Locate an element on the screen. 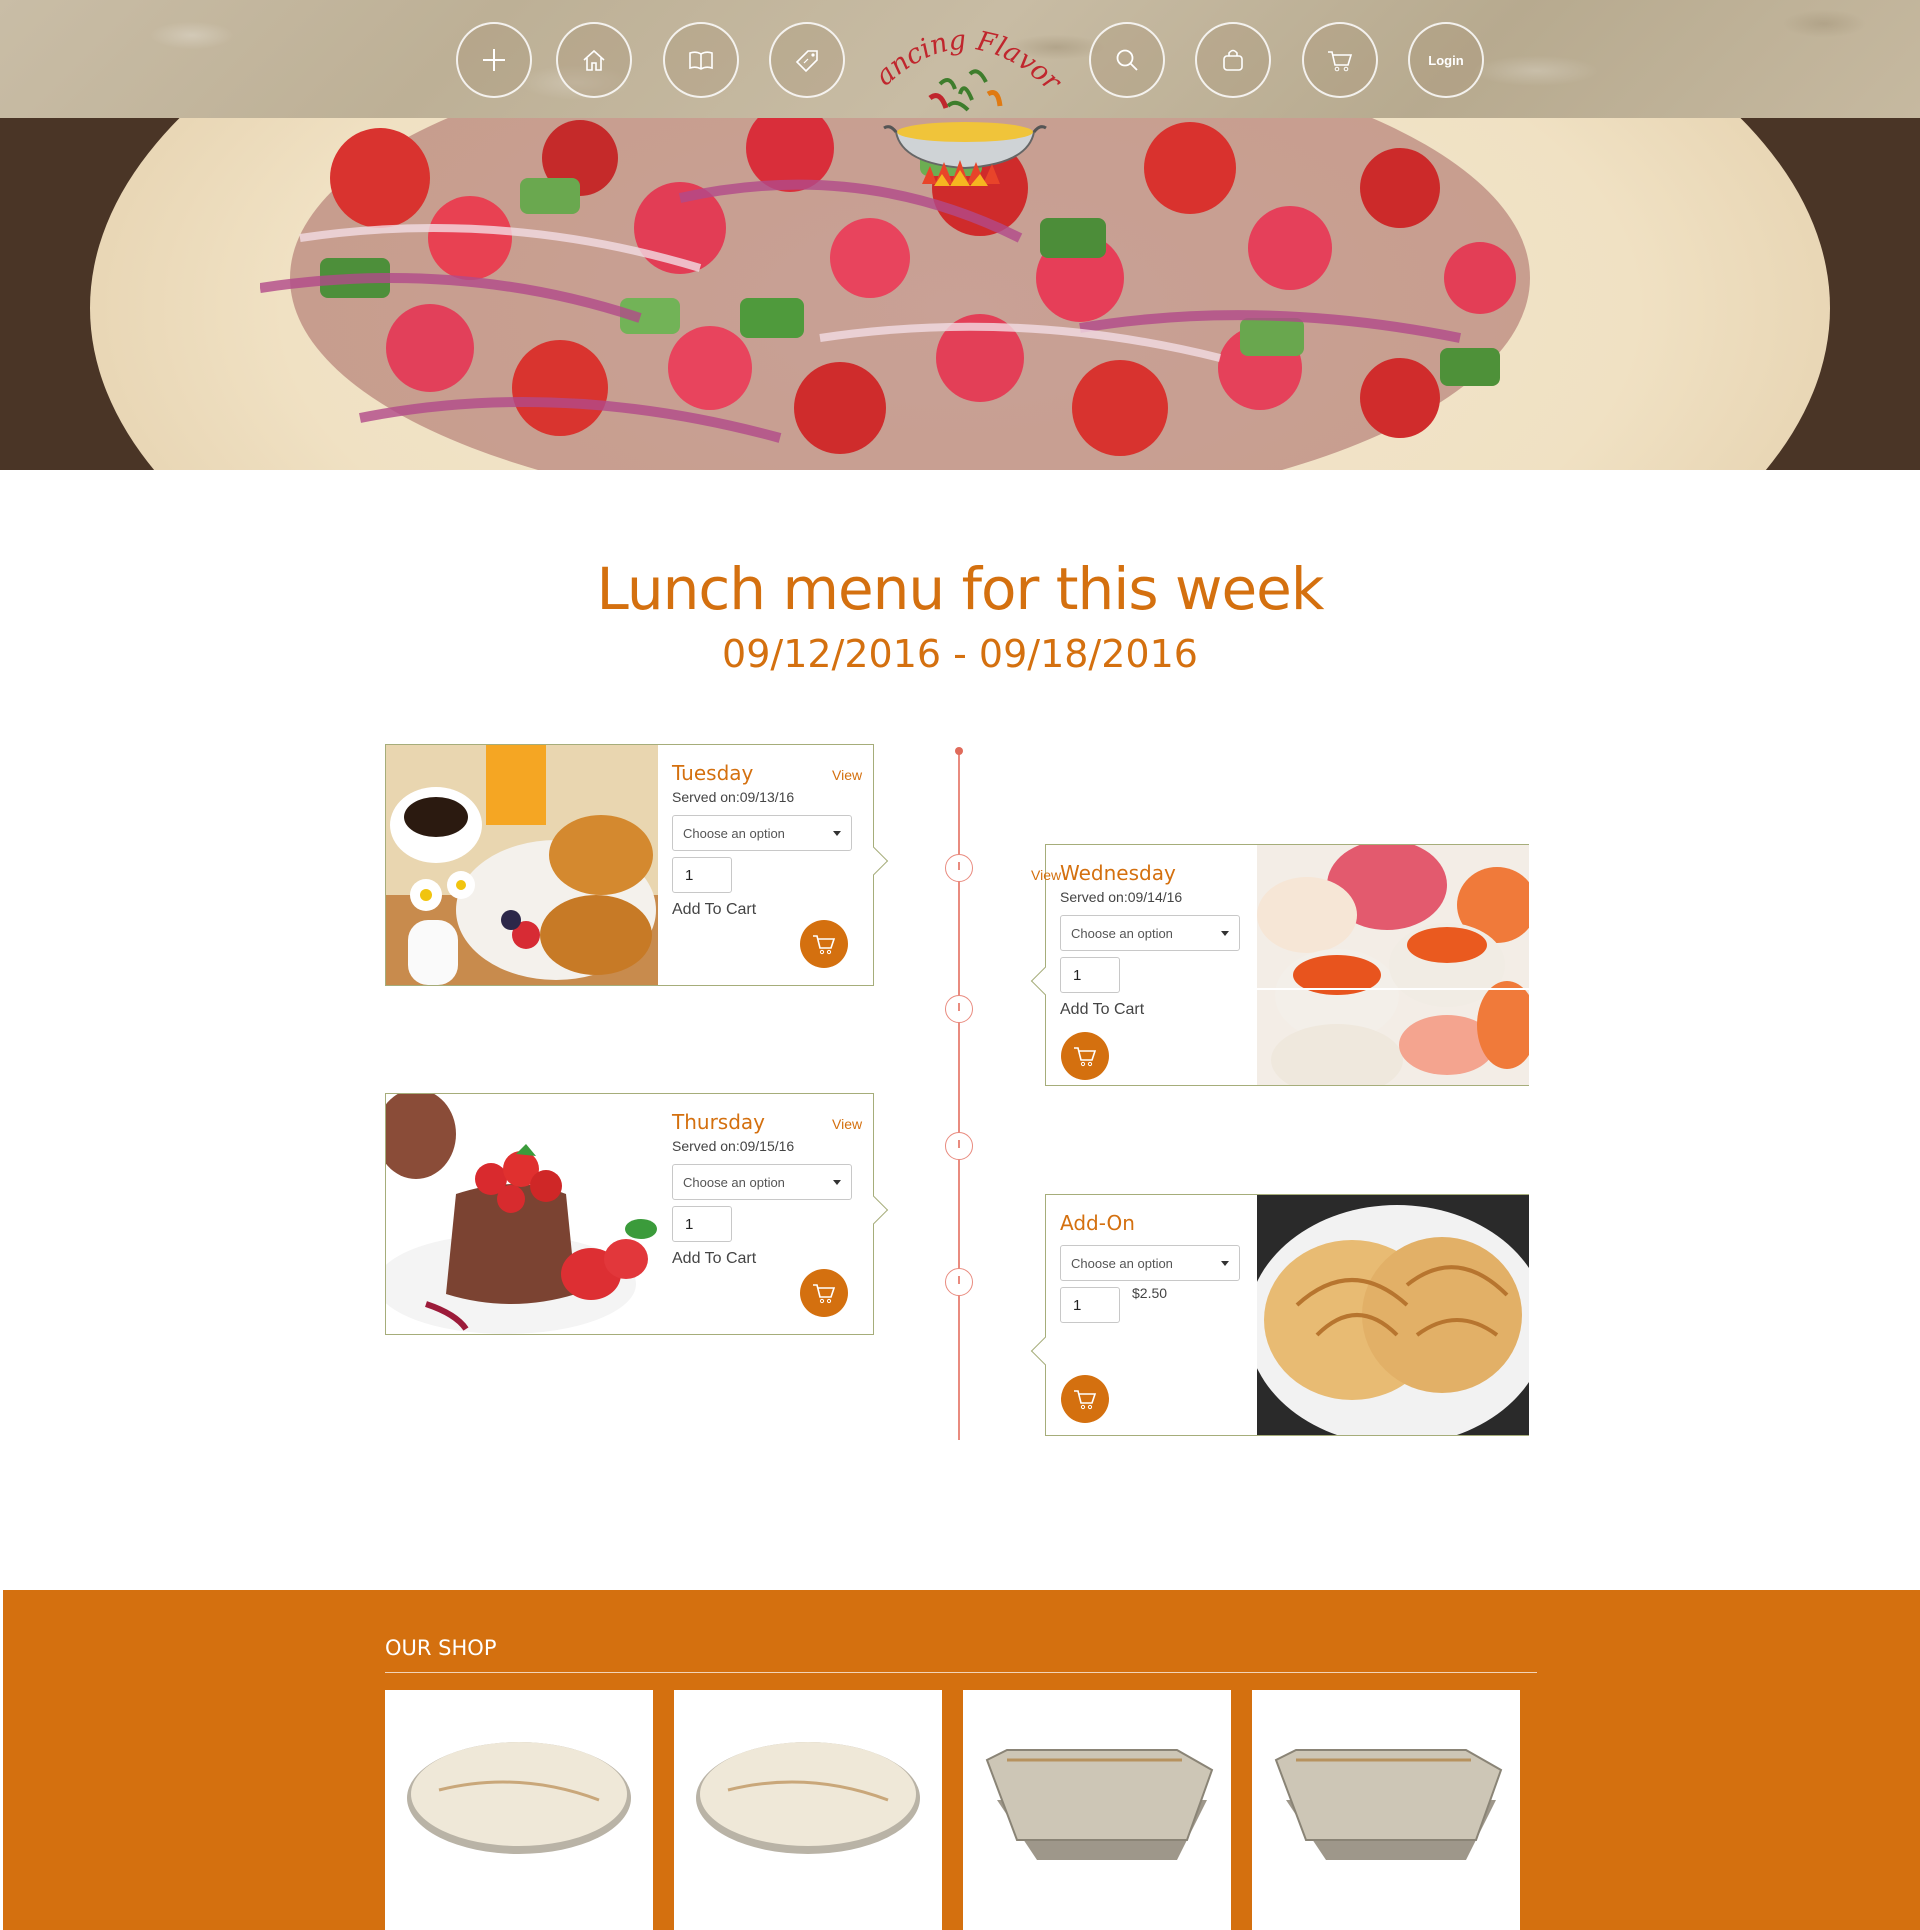  timeline-start-dot is located at coordinates (959, 751).